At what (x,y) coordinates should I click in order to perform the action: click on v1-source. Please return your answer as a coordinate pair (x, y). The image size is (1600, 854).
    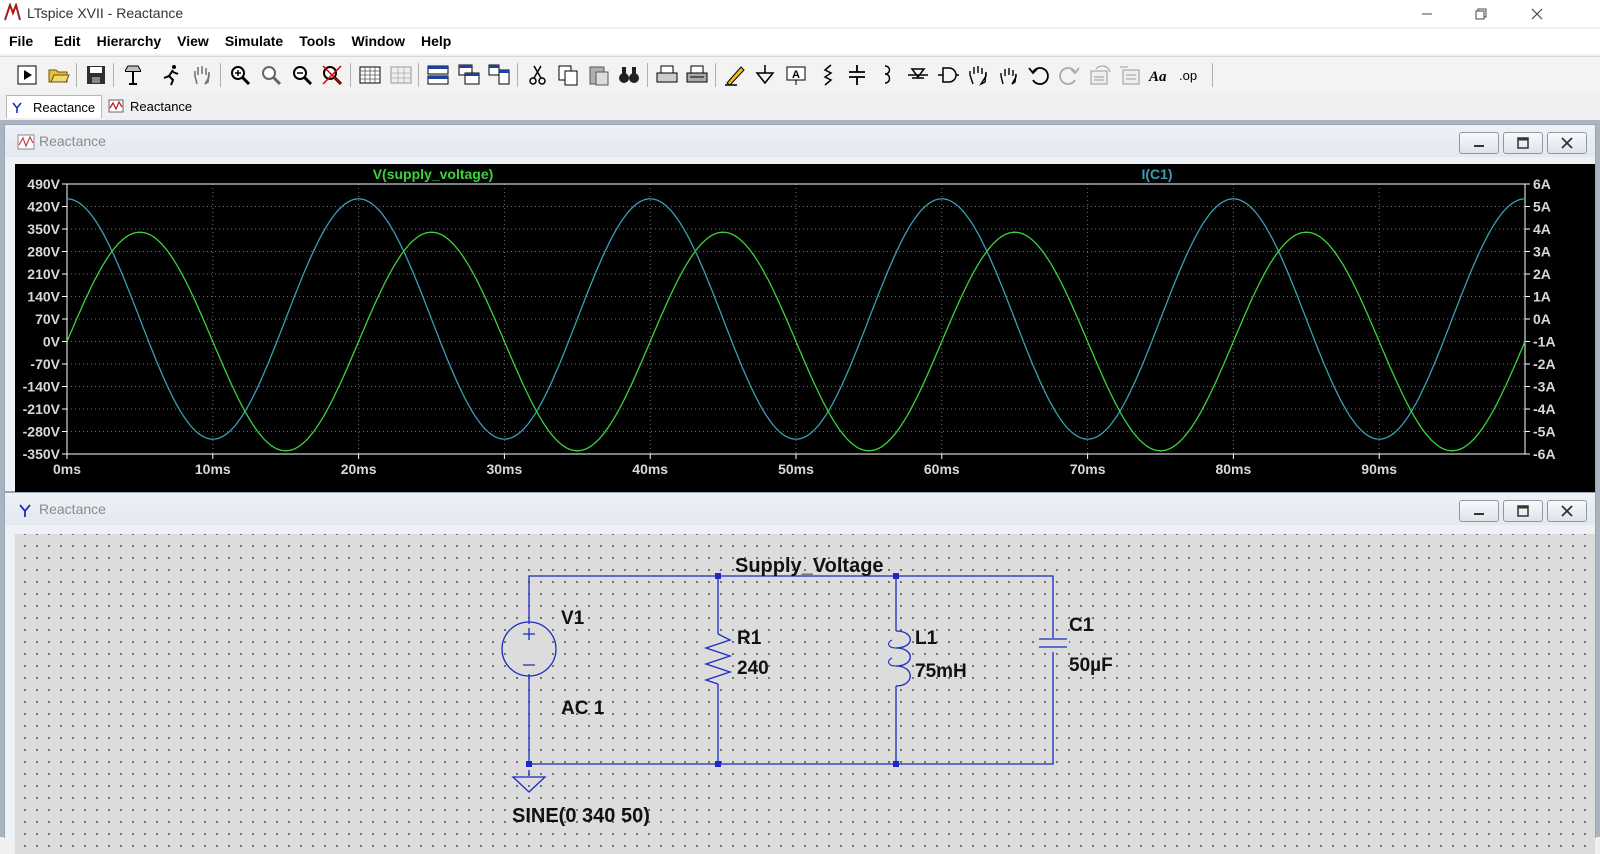
    Looking at the image, I should click on (529, 649).